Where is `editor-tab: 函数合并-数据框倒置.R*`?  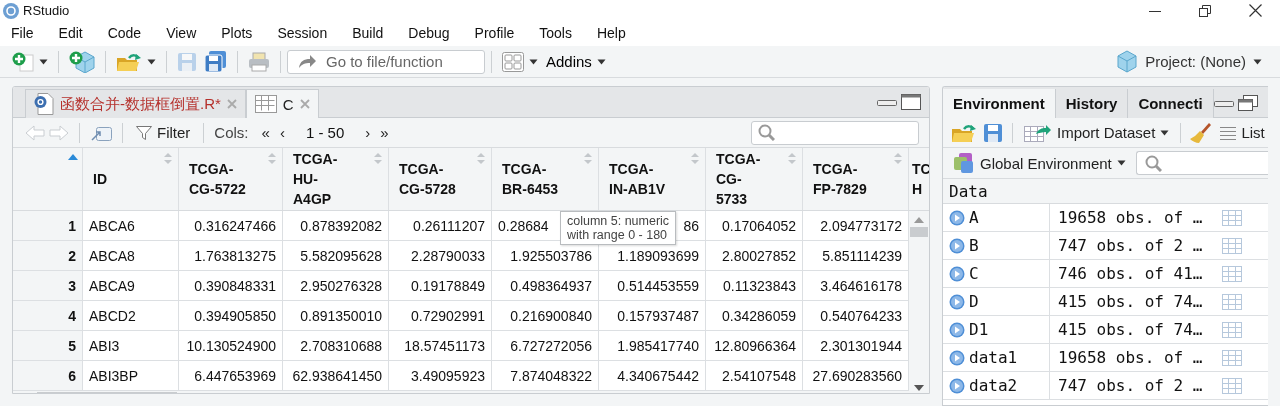
editor-tab: 函数合并-数据框倒置.R* is located at coordinates (135, 103).